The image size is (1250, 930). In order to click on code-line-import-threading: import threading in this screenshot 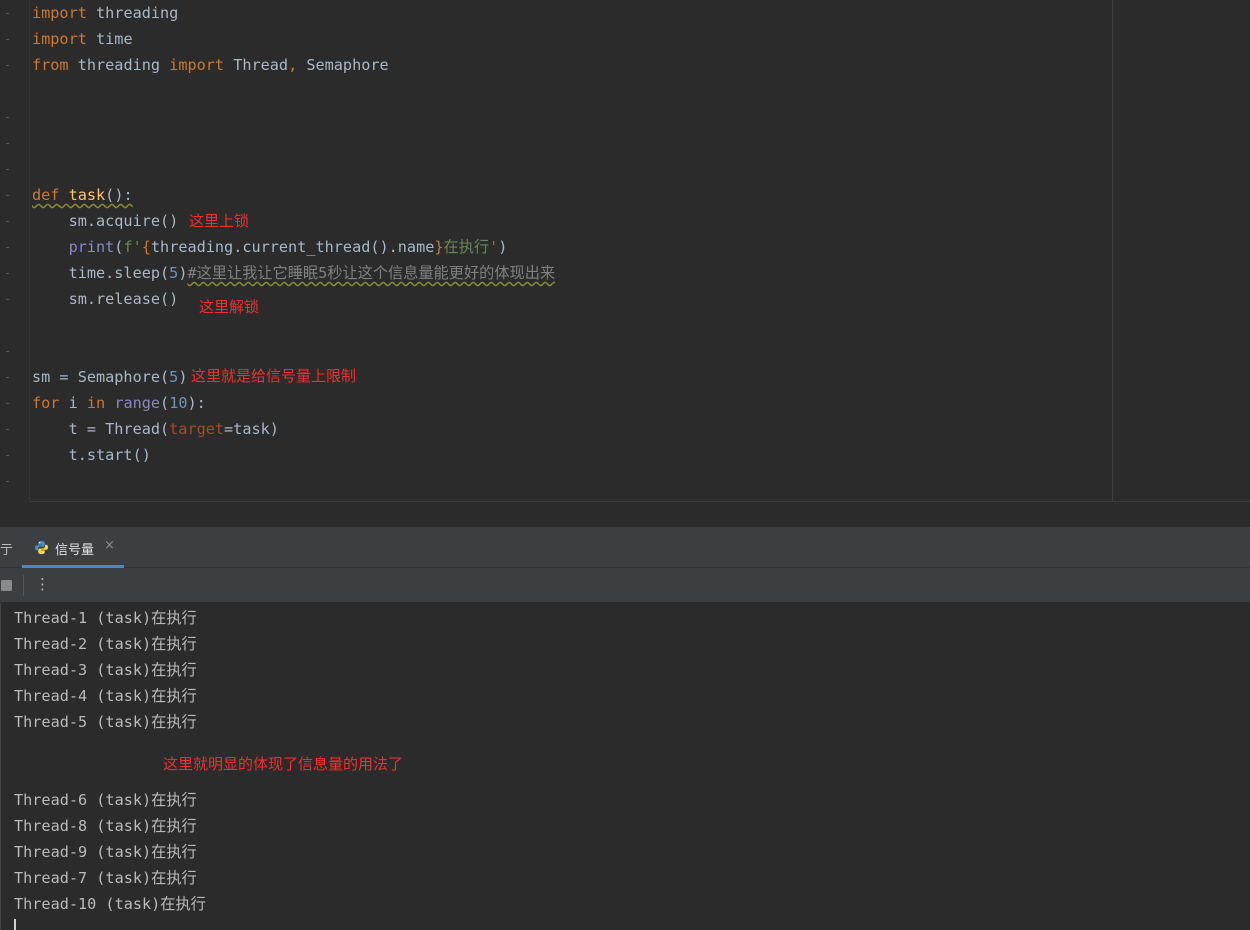, I will do `click(105, 13)`.